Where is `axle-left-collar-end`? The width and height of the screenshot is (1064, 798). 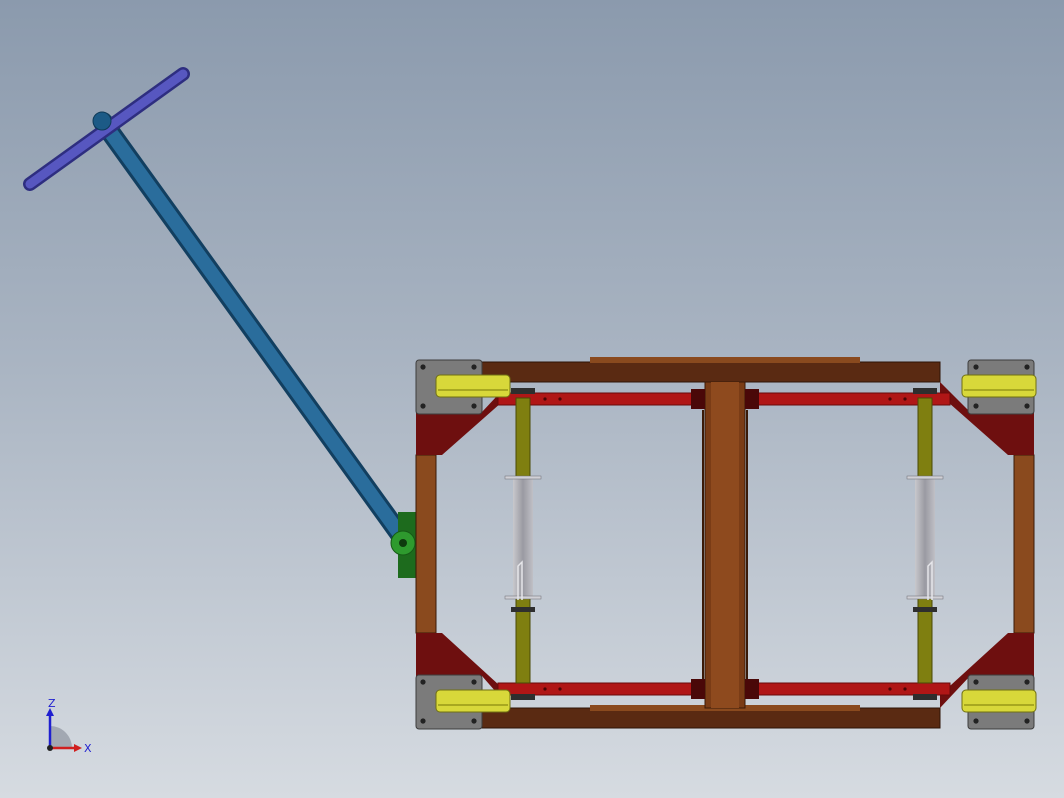 axle-left-collar-end is located at coordinates (523, 697).